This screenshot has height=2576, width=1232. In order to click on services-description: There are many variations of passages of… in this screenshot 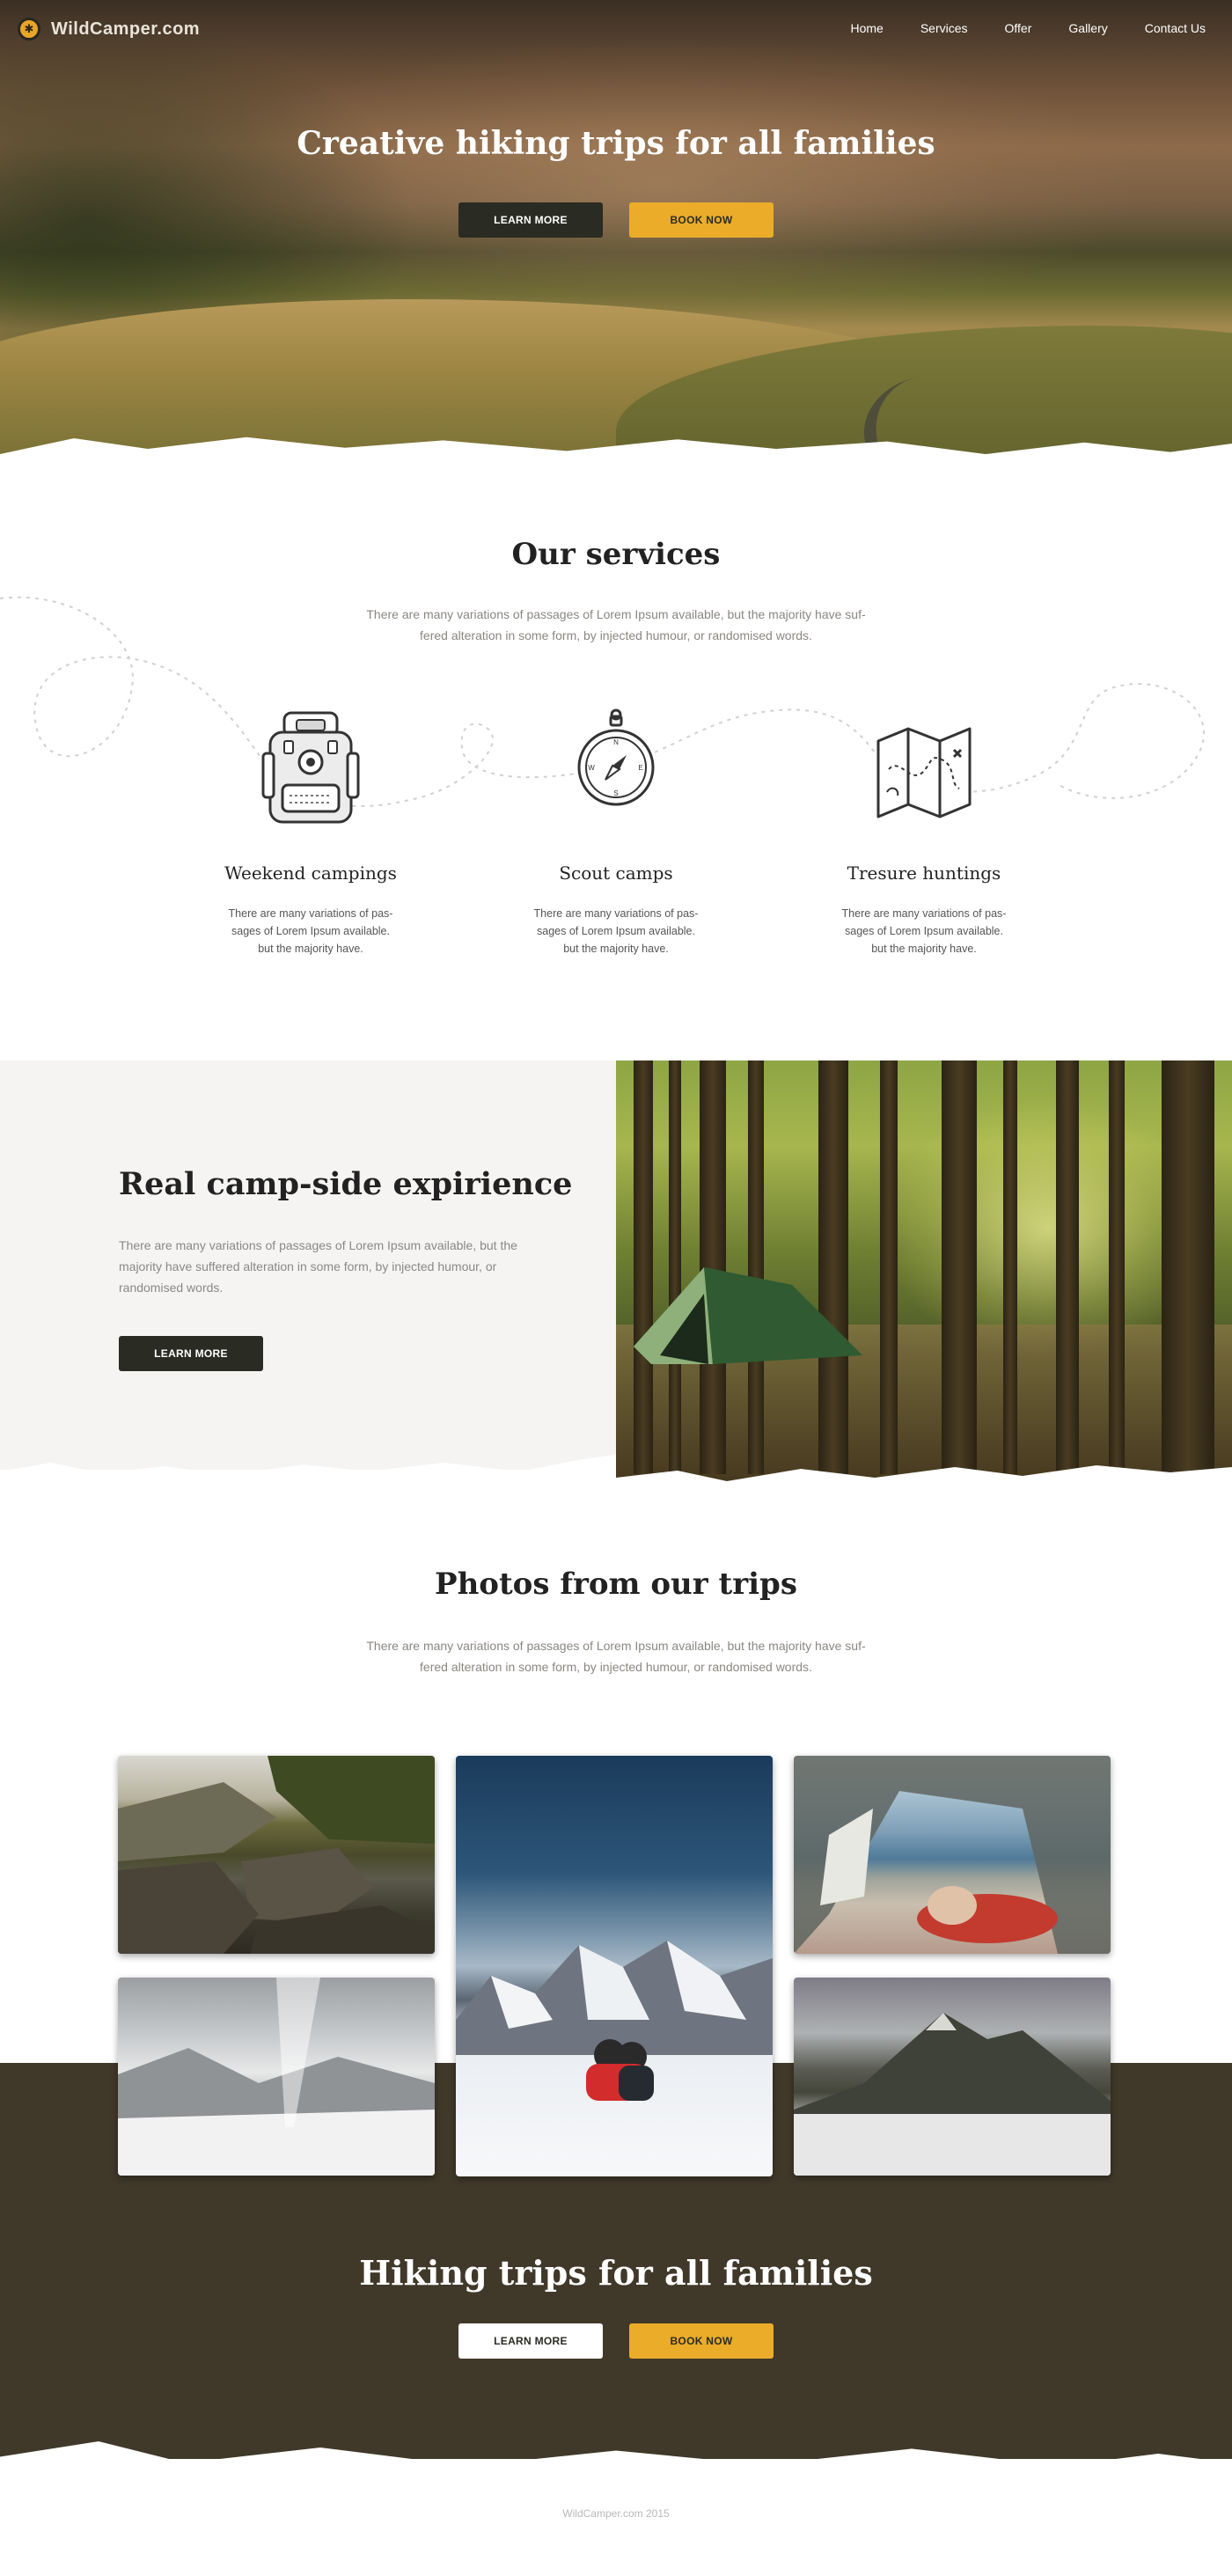, I will do `click(616, 624)`.